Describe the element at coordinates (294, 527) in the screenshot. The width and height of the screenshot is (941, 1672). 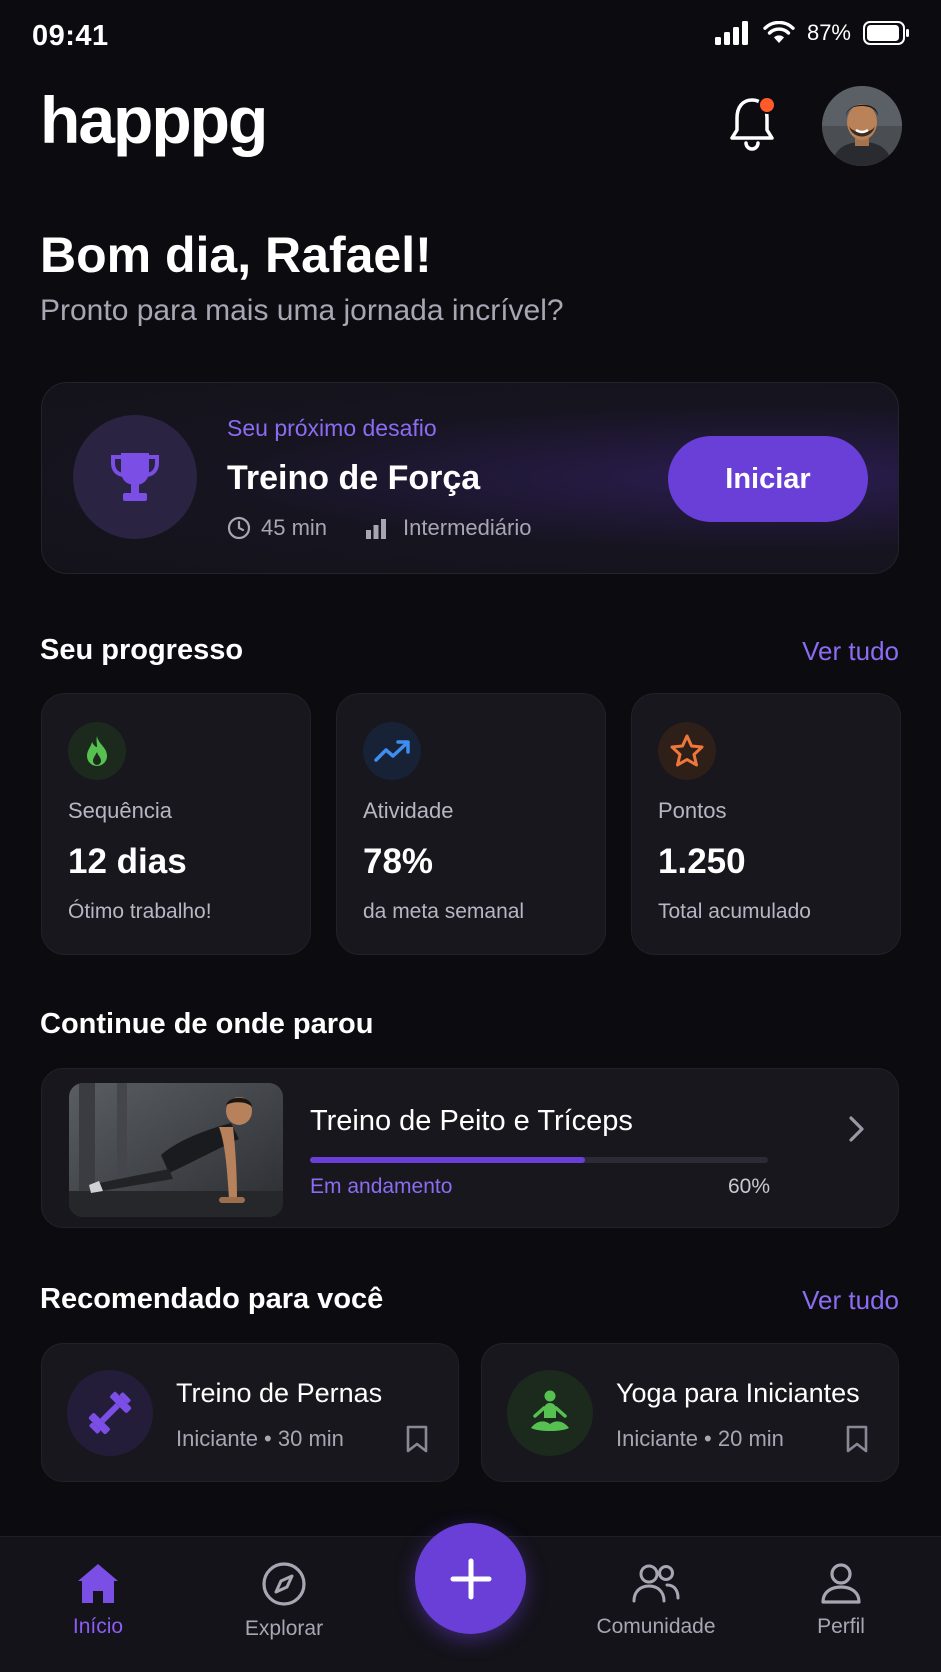
I see `challenge-duration: 45 min` at that location.